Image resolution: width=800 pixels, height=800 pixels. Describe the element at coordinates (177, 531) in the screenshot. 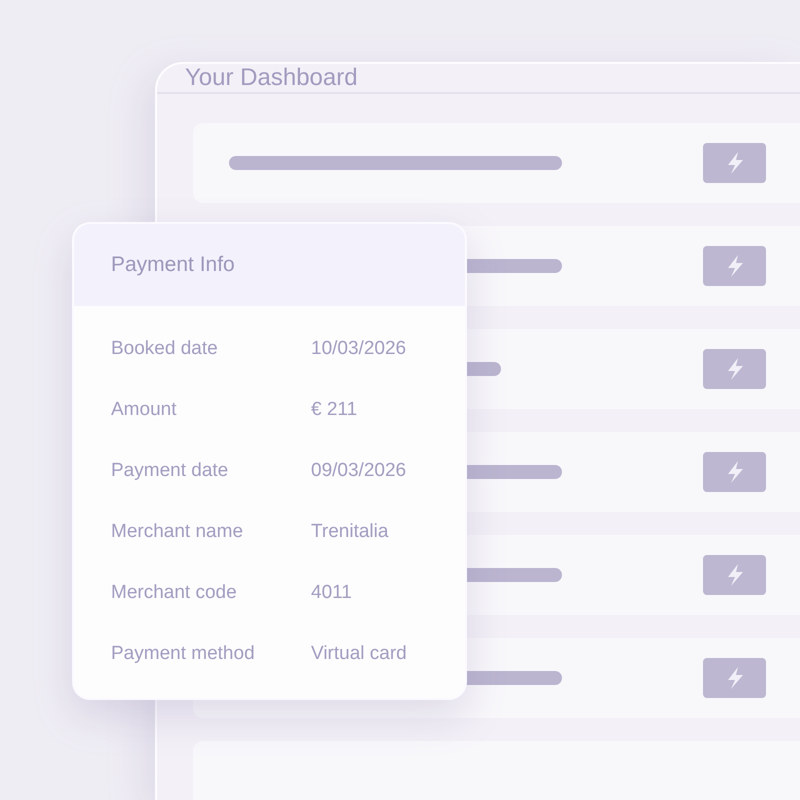

I see `field-label: Merchant name` at that location.